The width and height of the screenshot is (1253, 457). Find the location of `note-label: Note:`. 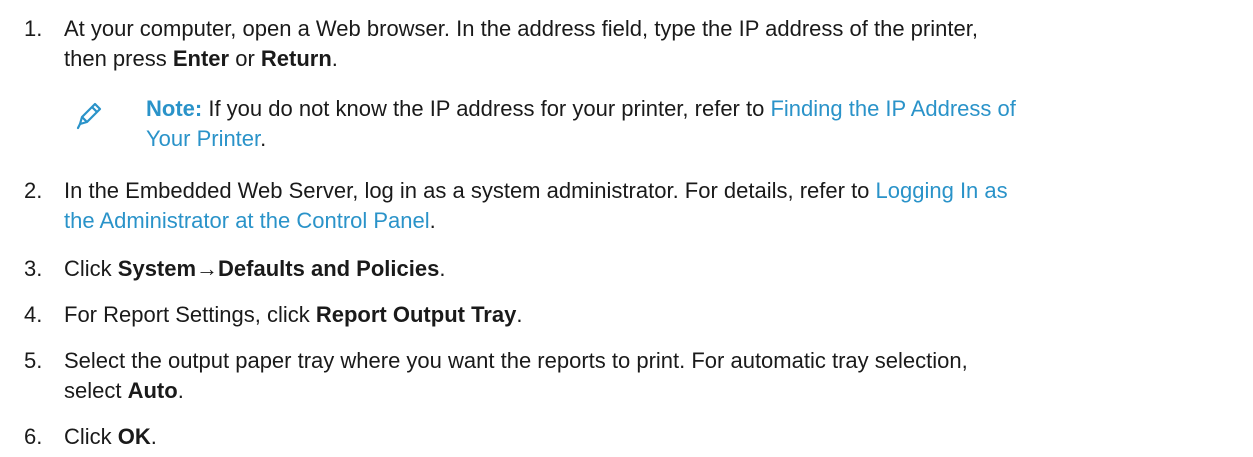

note-label: Note: is located at coordinates (174, 108).